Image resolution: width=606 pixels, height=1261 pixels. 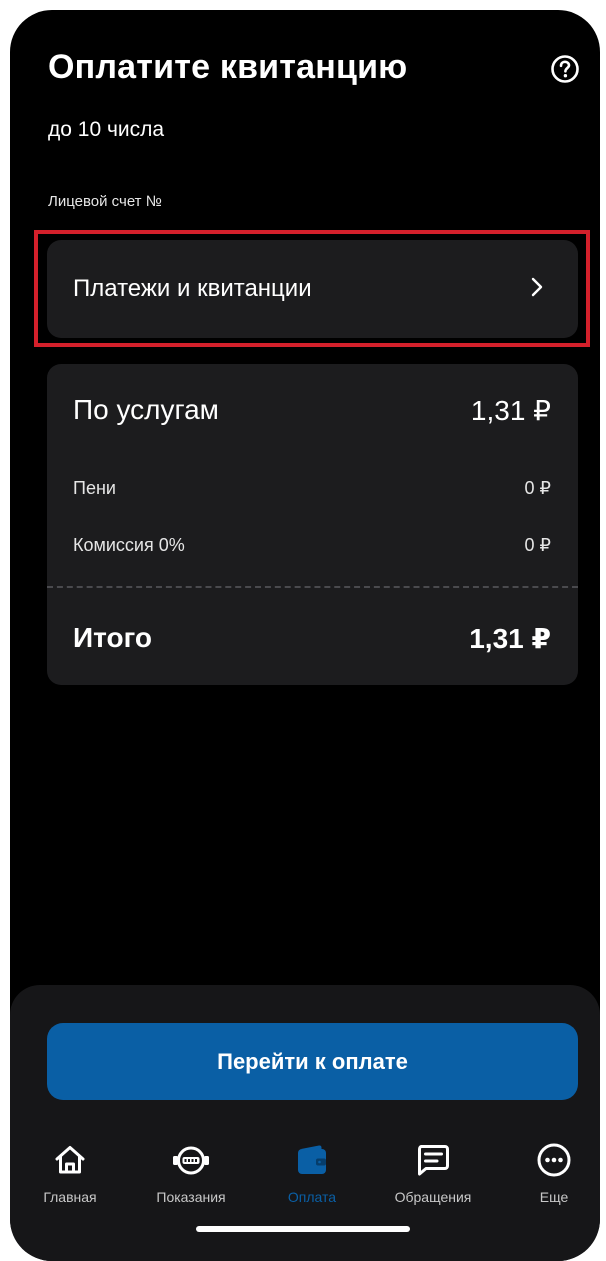 What do you see at coordinates (312, 1061) in the screenshot?
I see `proceed-to-payment-button: Перейти к оплате` at bounding box center [312, 1061].